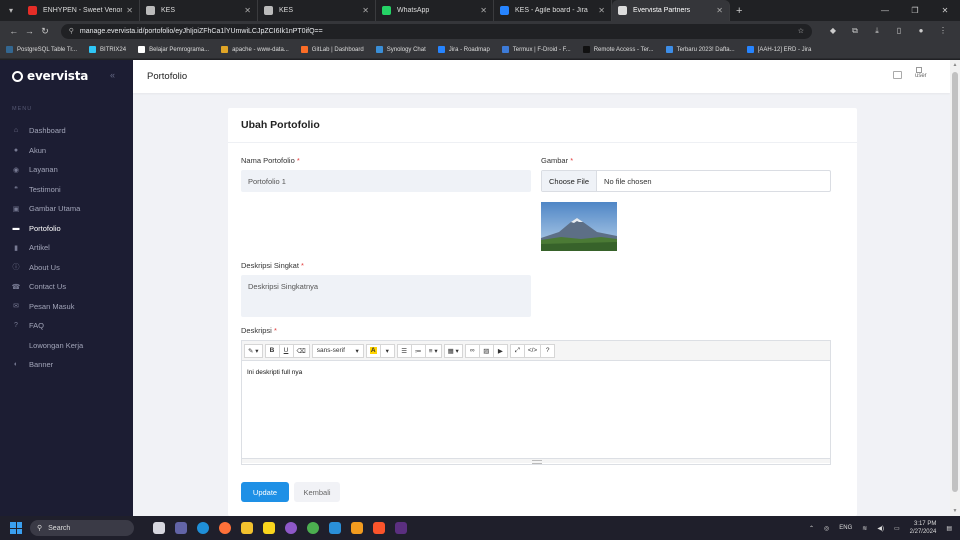 The image size is (960, 540). I want to click on back-button: Kembali, so click(317, 492).